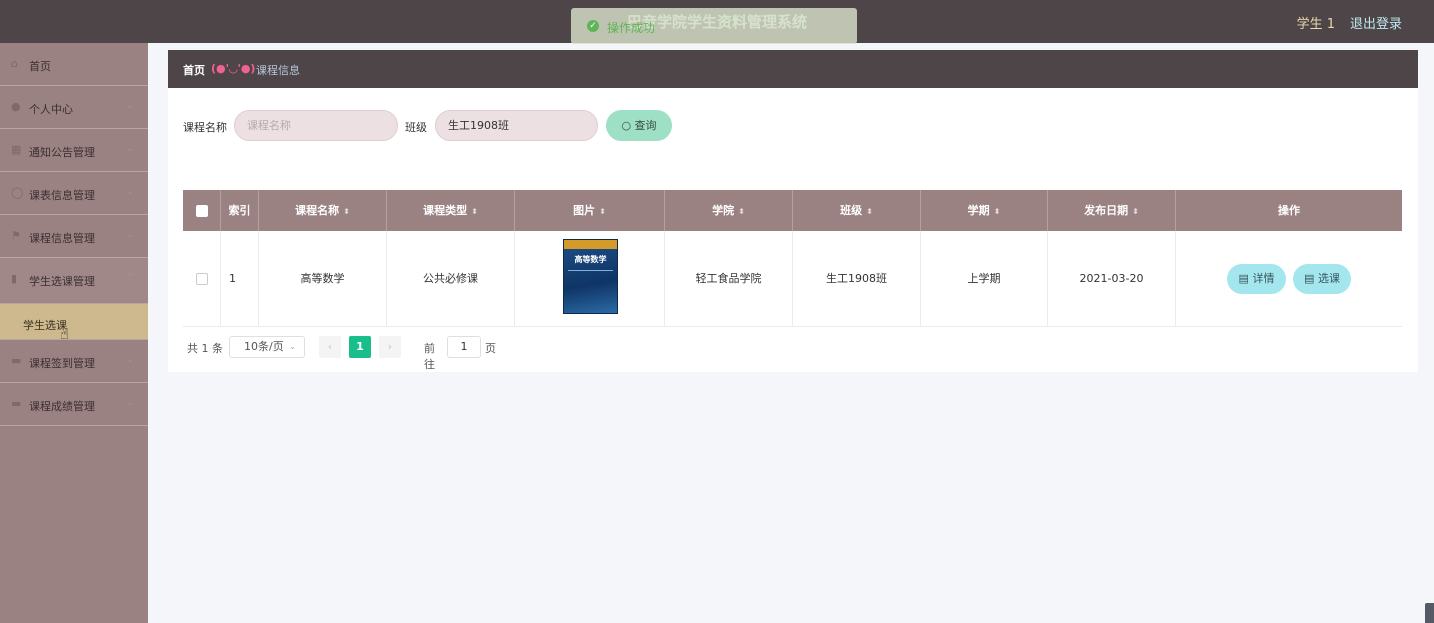 Image resolution: width=1434 pixels, height=623 pixels. I want to click on breadcrumb-home: 首页, so click(194, 70).